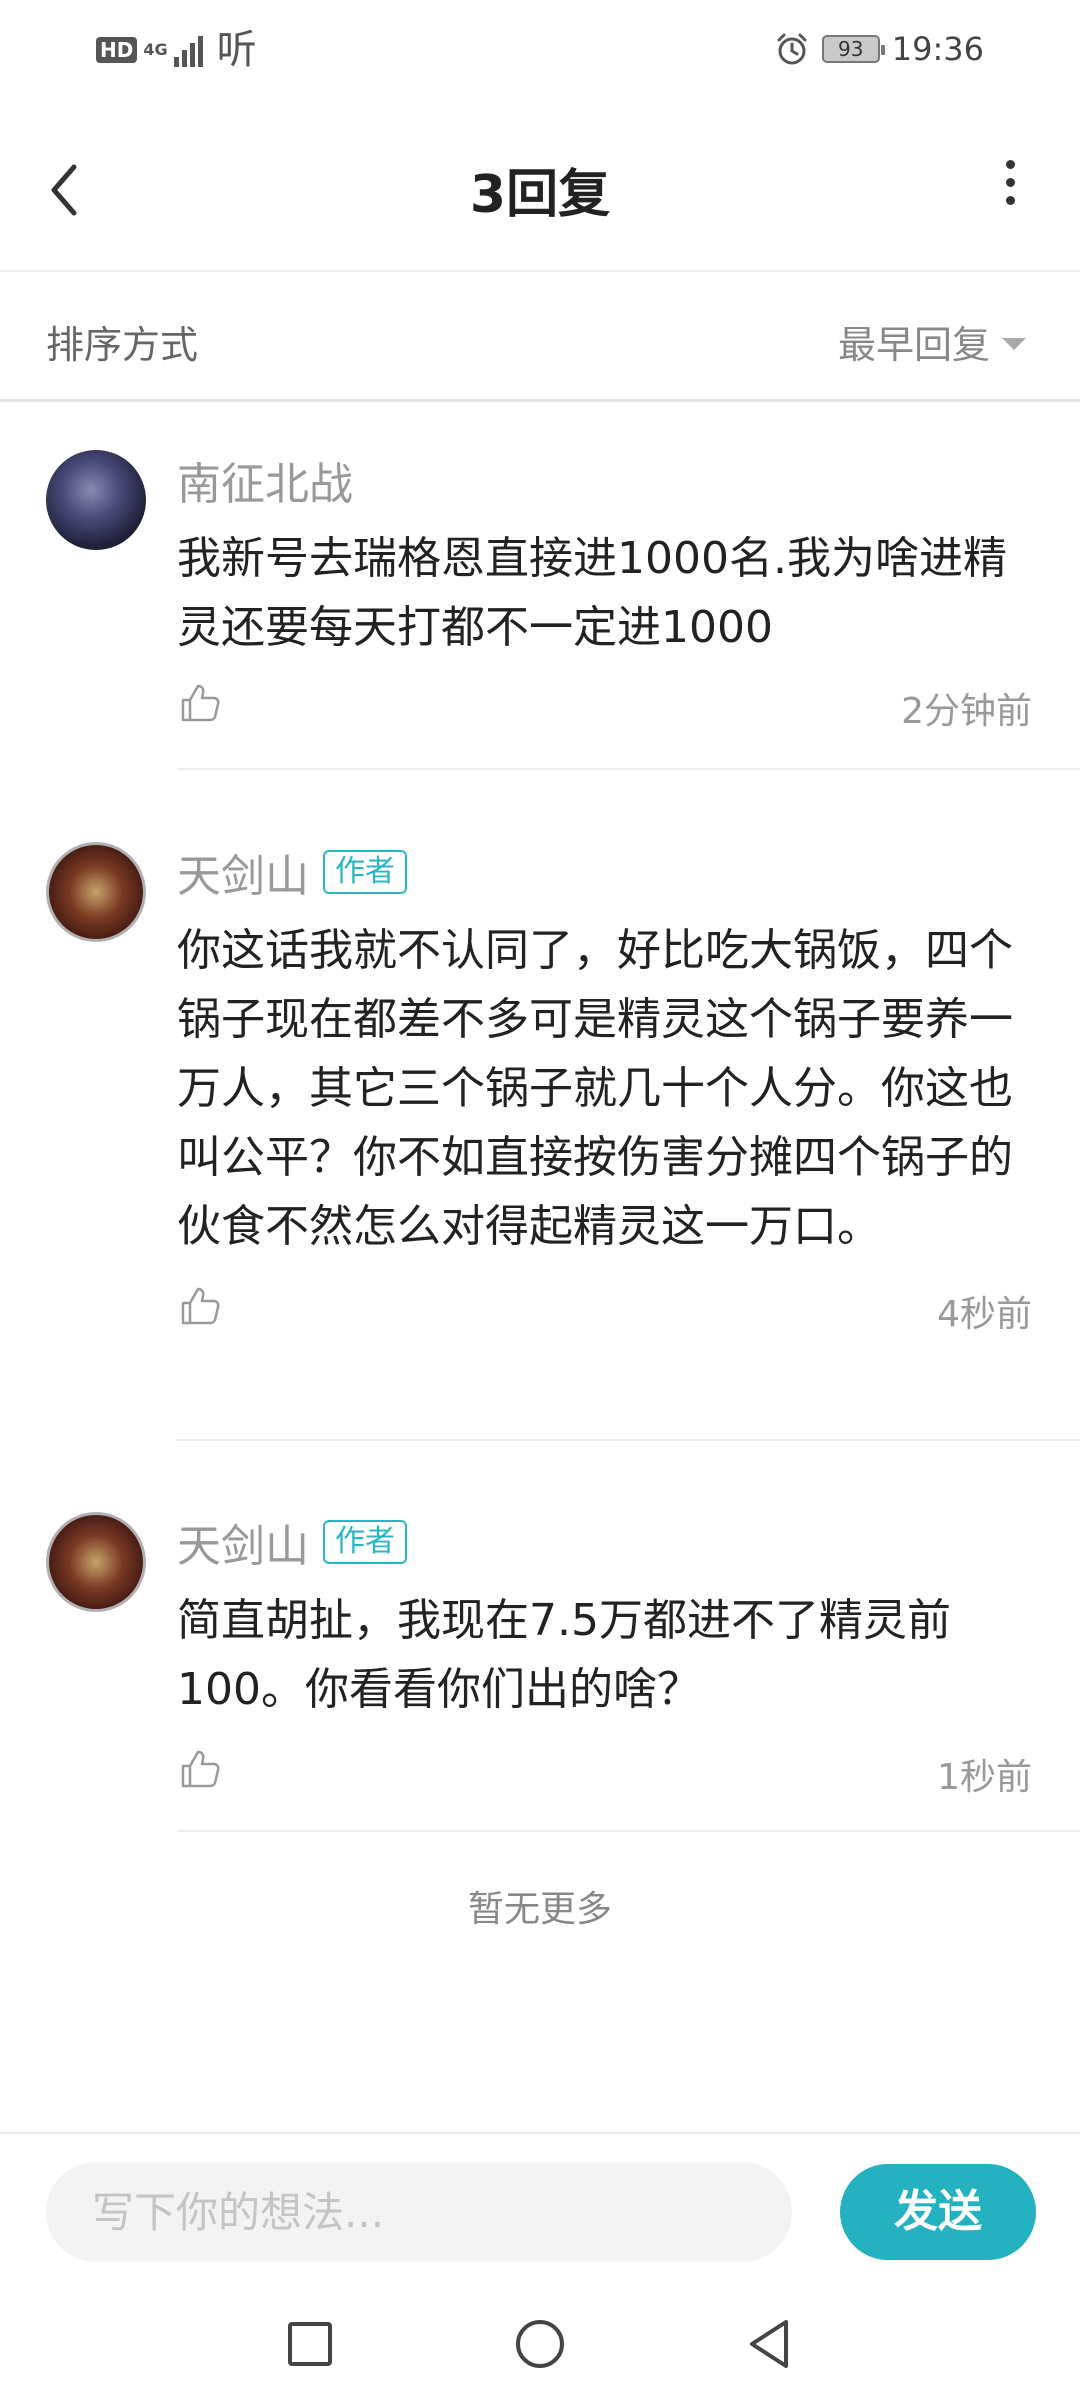  I want to click on header: 3回复, so click(540, 191).